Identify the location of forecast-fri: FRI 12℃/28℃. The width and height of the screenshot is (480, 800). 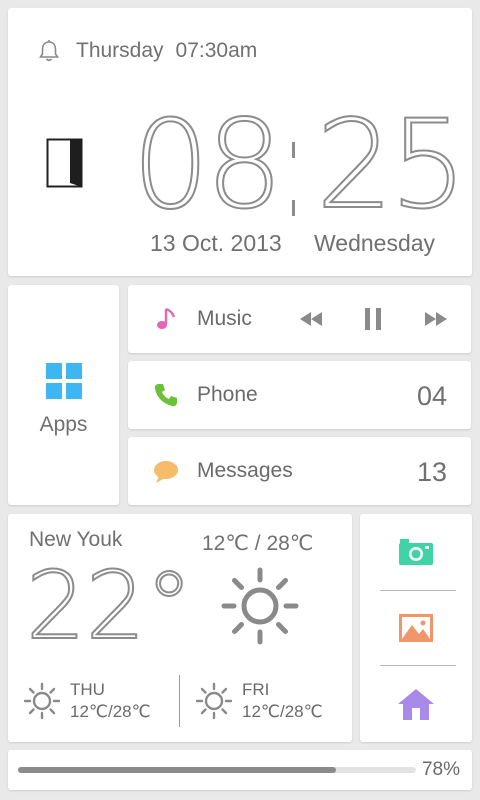
(258, 701).